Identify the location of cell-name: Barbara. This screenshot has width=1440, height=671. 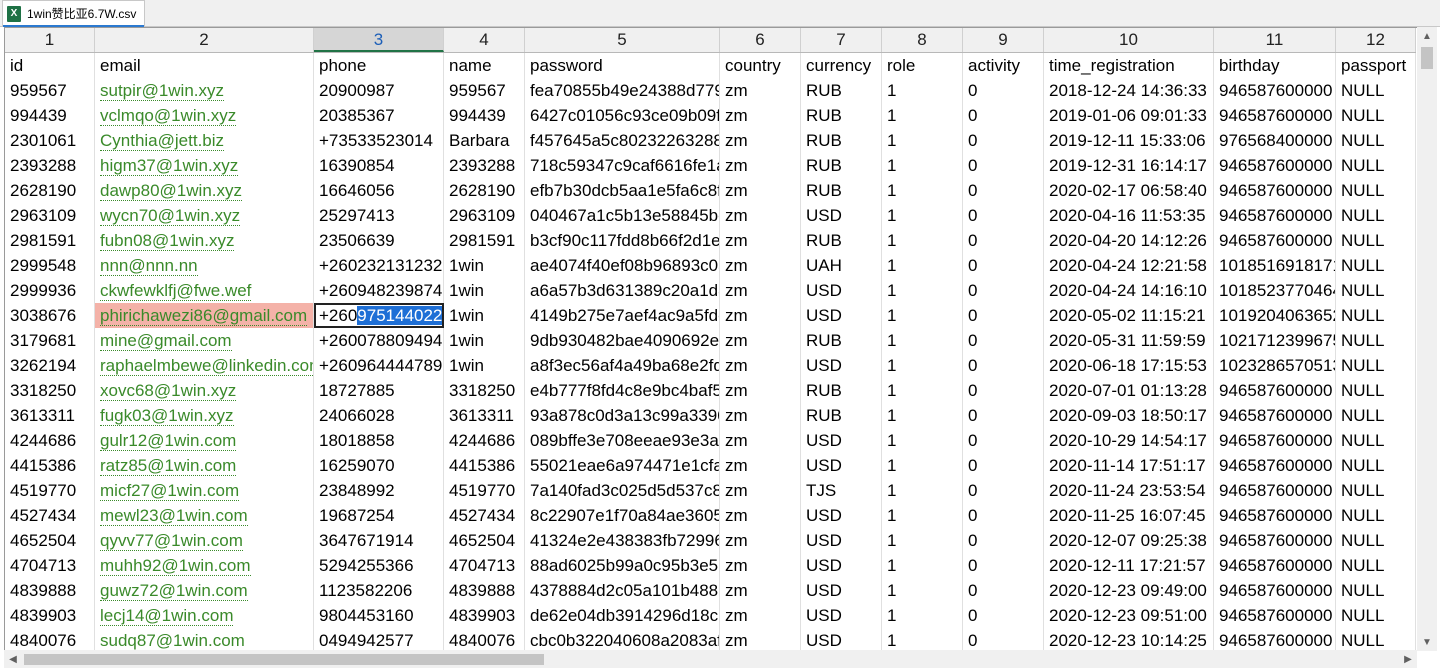
(484, 140).